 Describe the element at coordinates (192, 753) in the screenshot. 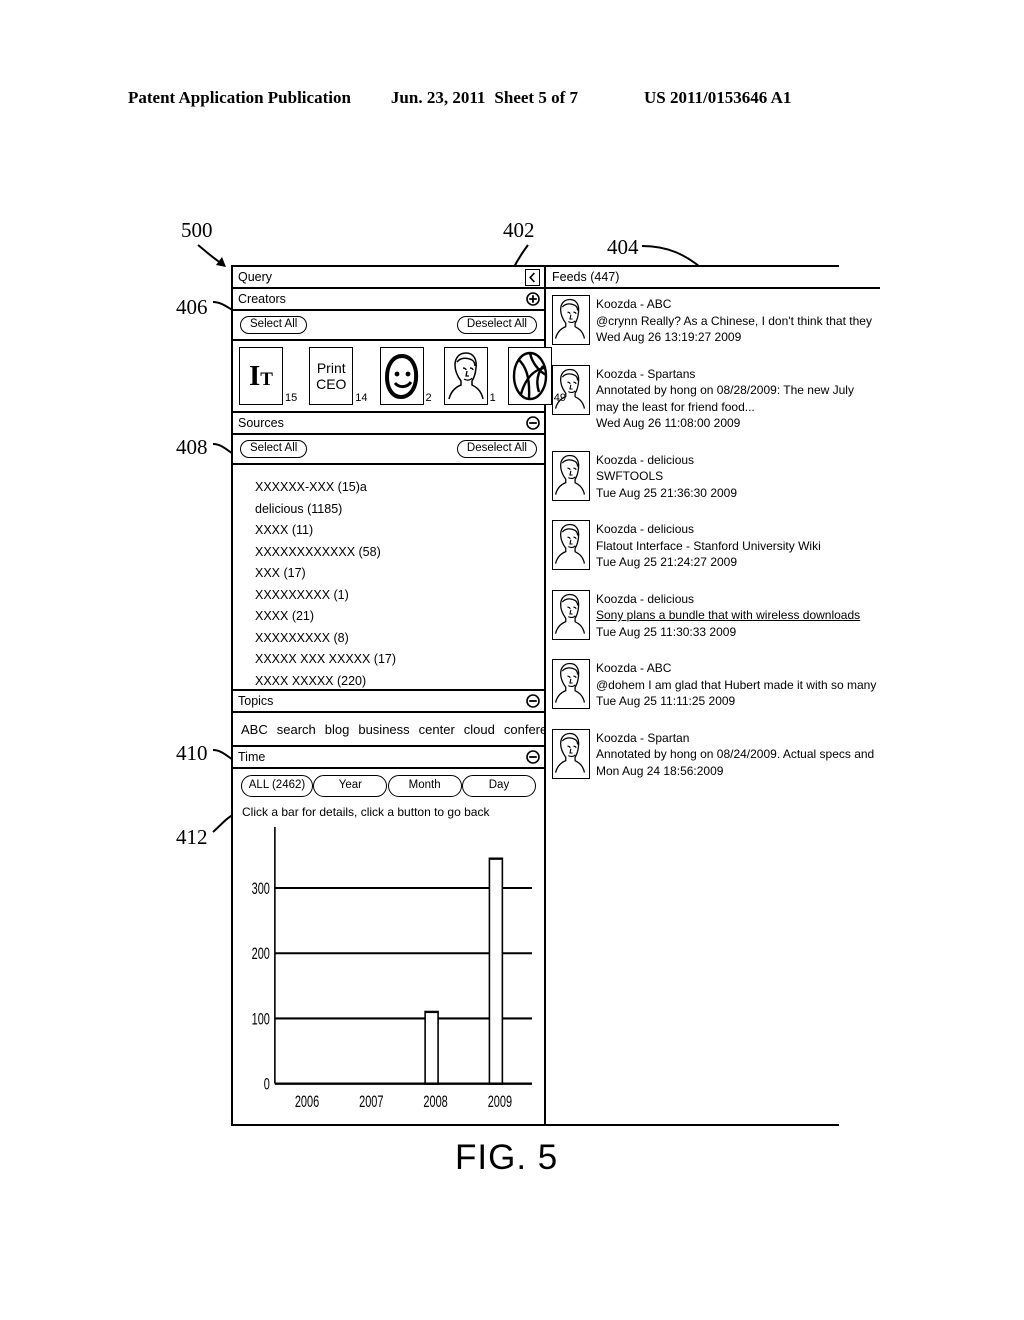

I see `callout-410: 410` at that location.